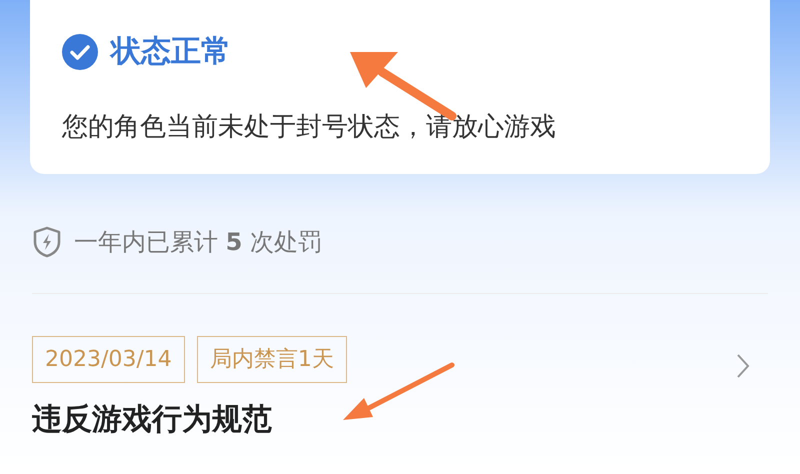  Describe the element at coordinates (171, 52) in the screenshot. I see `status-title: 状态正常` at that location.